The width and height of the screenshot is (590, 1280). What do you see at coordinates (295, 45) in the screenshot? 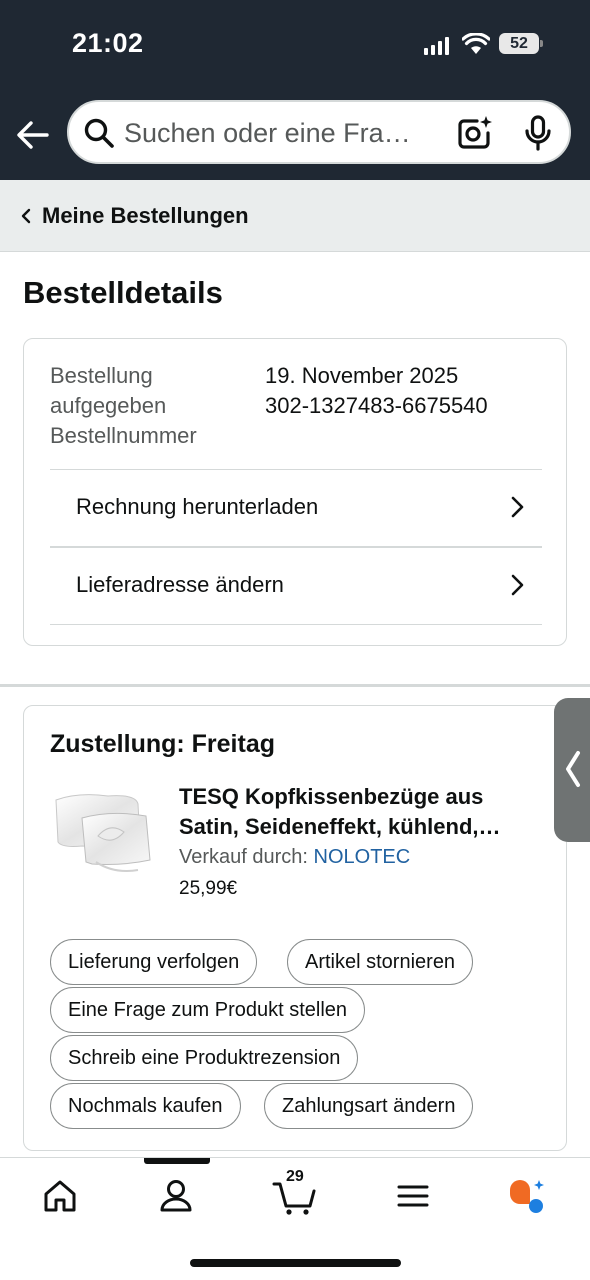
I see `status-bar: 21:02 52` at bounding box center [295, 45].